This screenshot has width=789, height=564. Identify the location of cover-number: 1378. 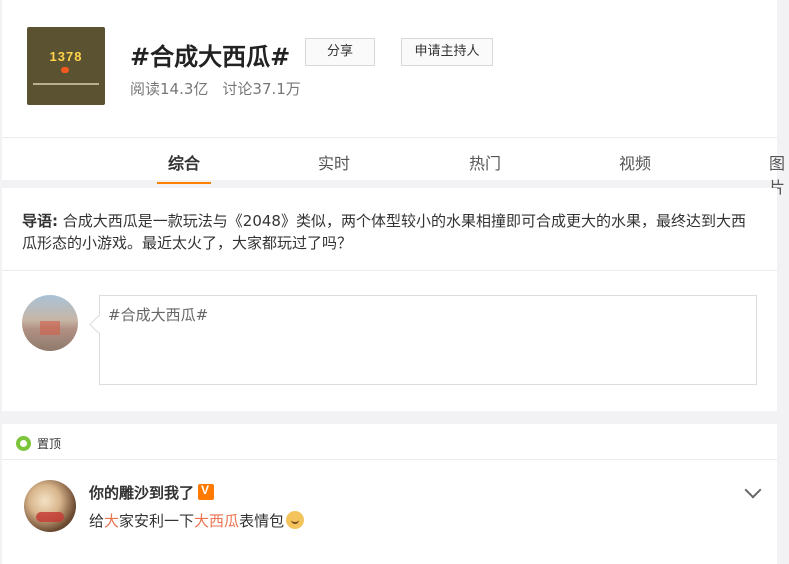
(66, 56).